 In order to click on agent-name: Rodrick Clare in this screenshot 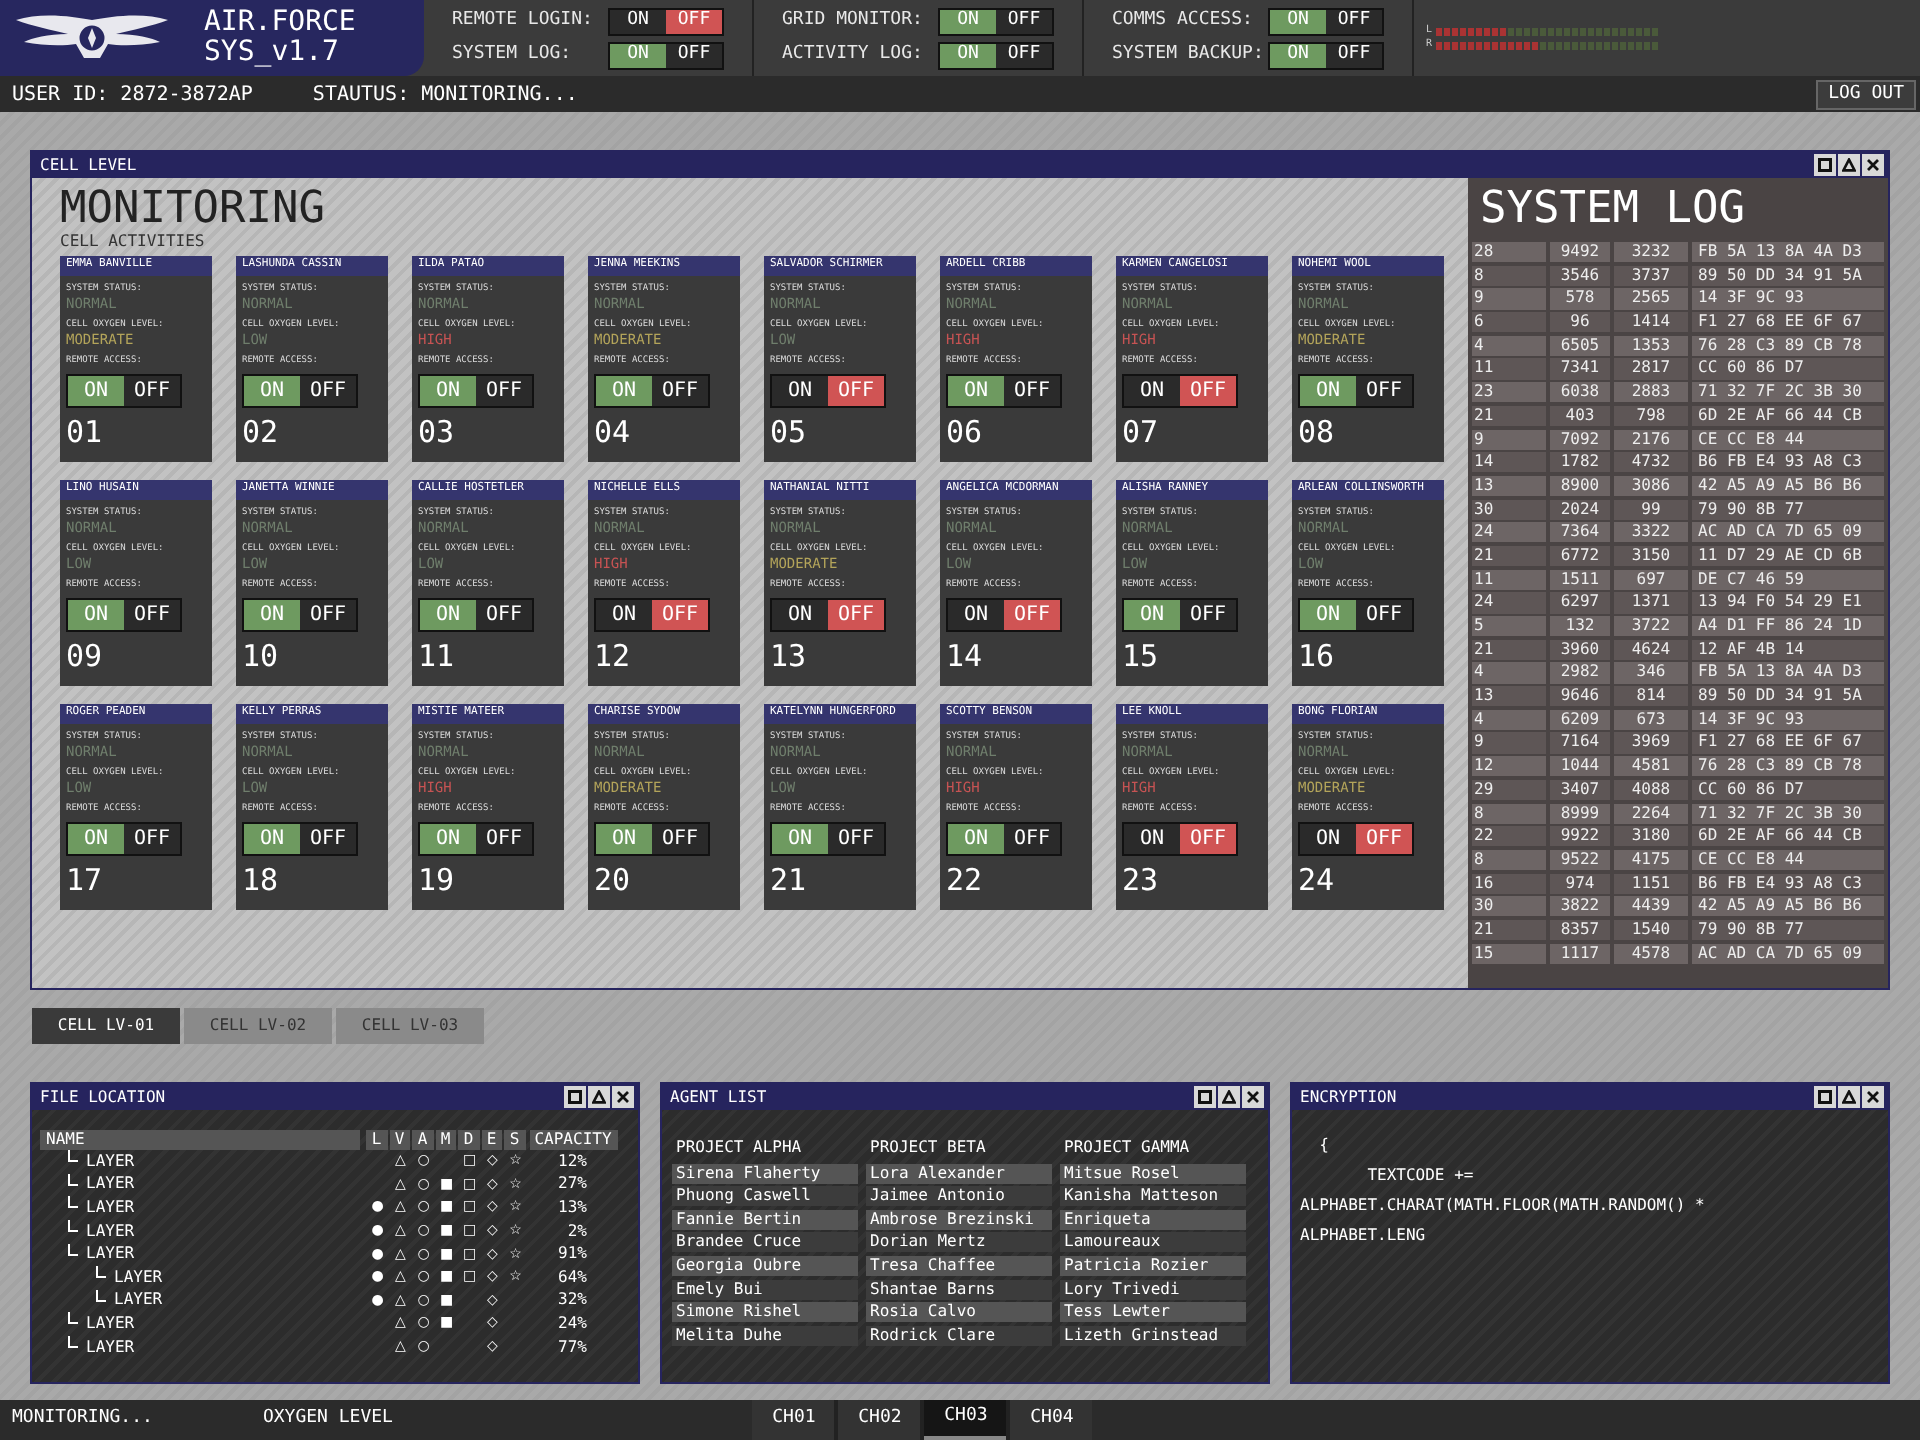, I will do `click(959, 1335)`.